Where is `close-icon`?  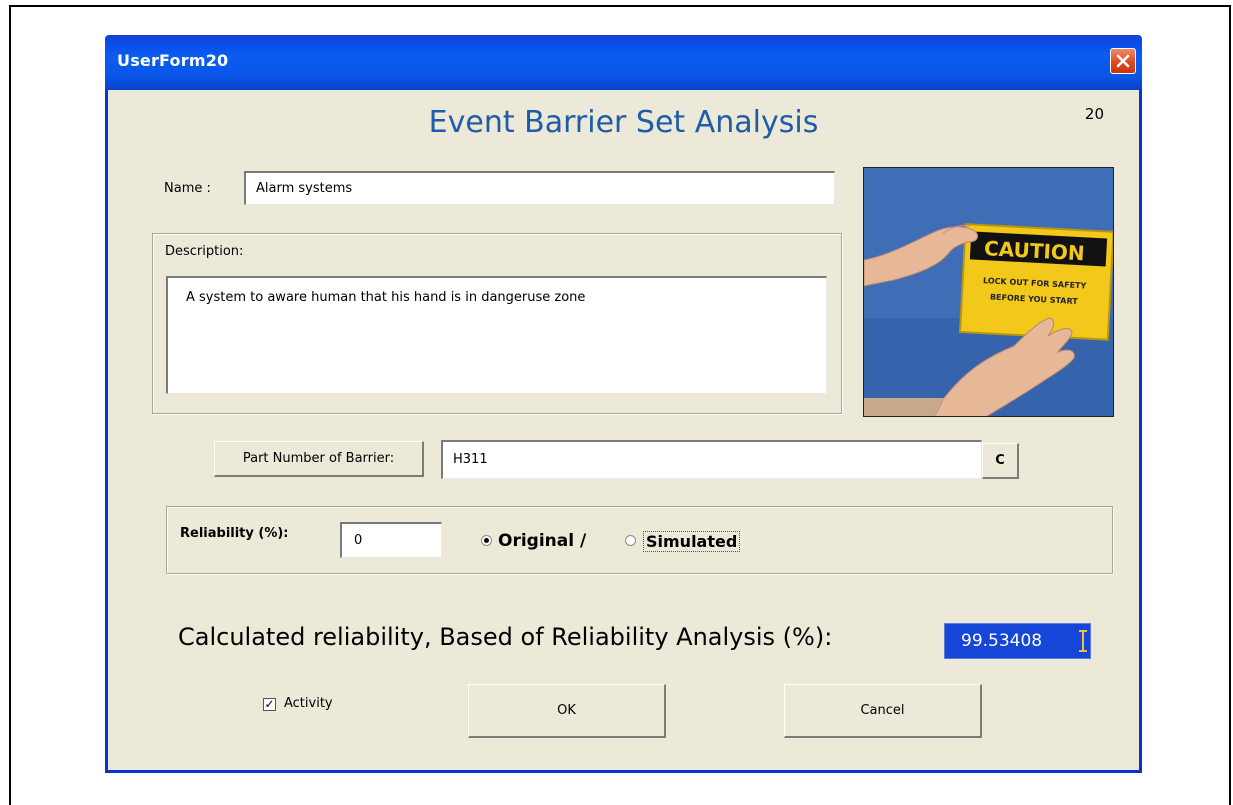 close-icon is located at coordinates (1123, 61).